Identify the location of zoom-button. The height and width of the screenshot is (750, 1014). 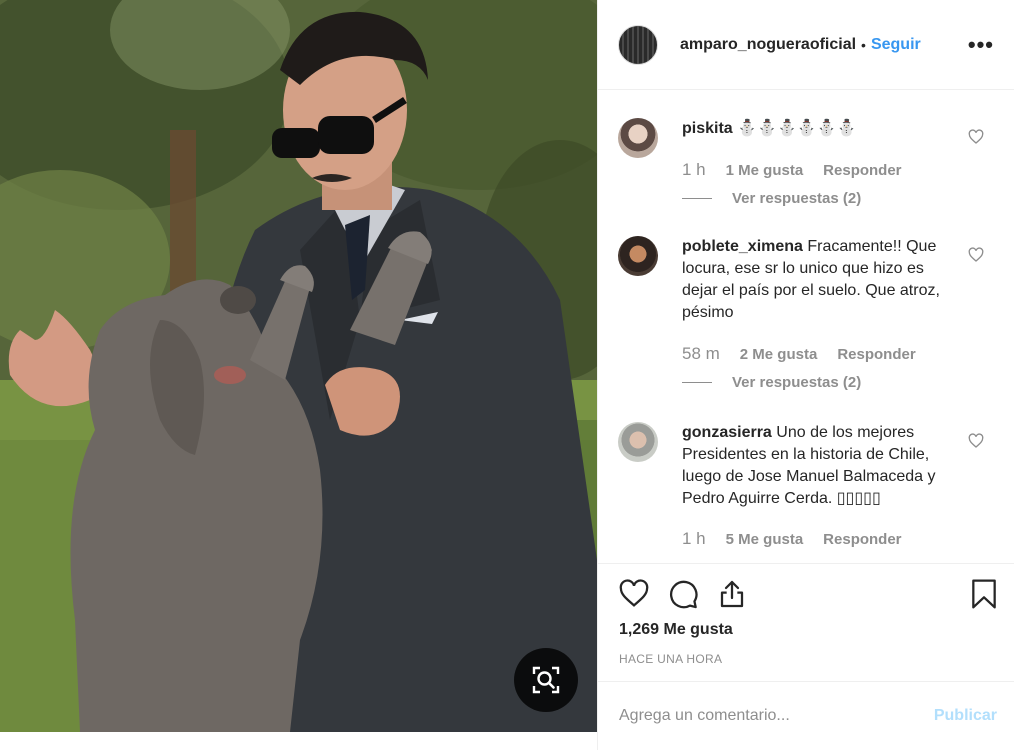
(546, 680).